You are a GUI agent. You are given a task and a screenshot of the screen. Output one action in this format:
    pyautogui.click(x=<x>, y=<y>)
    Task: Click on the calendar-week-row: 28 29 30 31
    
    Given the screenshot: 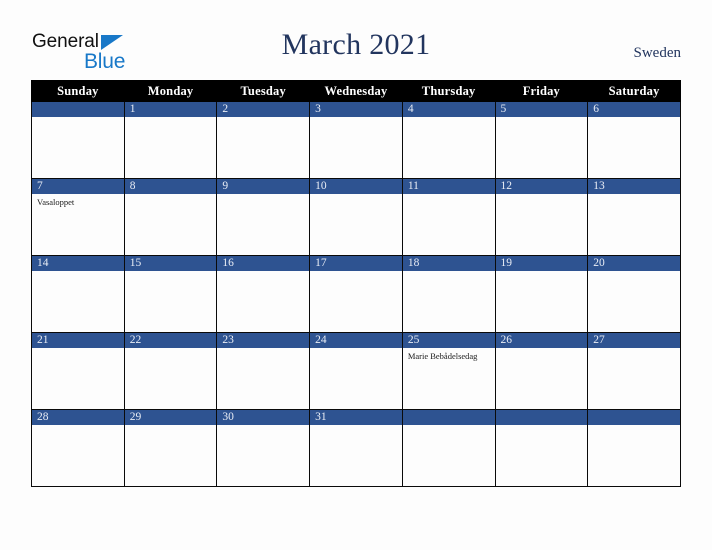 What is the action you would take?
    pyautogui.click(x=356, y=448)
    